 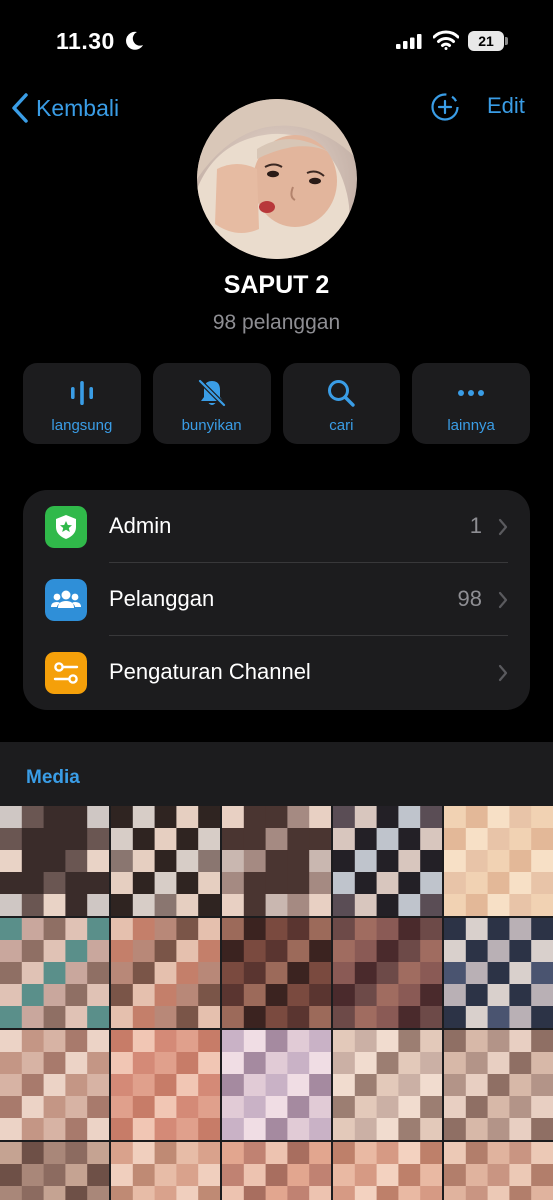 I want to click on action-label: lainnya, so click(x=471, y=425).